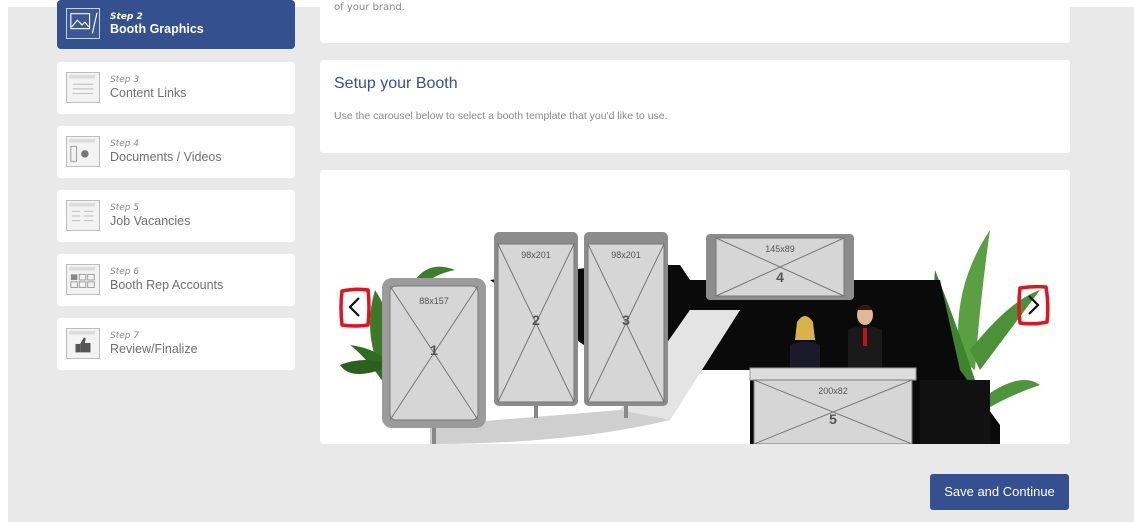  I want to click on sidebar-step-job-vacancies: Step 5 Job Vacancies, so click(176, 216).